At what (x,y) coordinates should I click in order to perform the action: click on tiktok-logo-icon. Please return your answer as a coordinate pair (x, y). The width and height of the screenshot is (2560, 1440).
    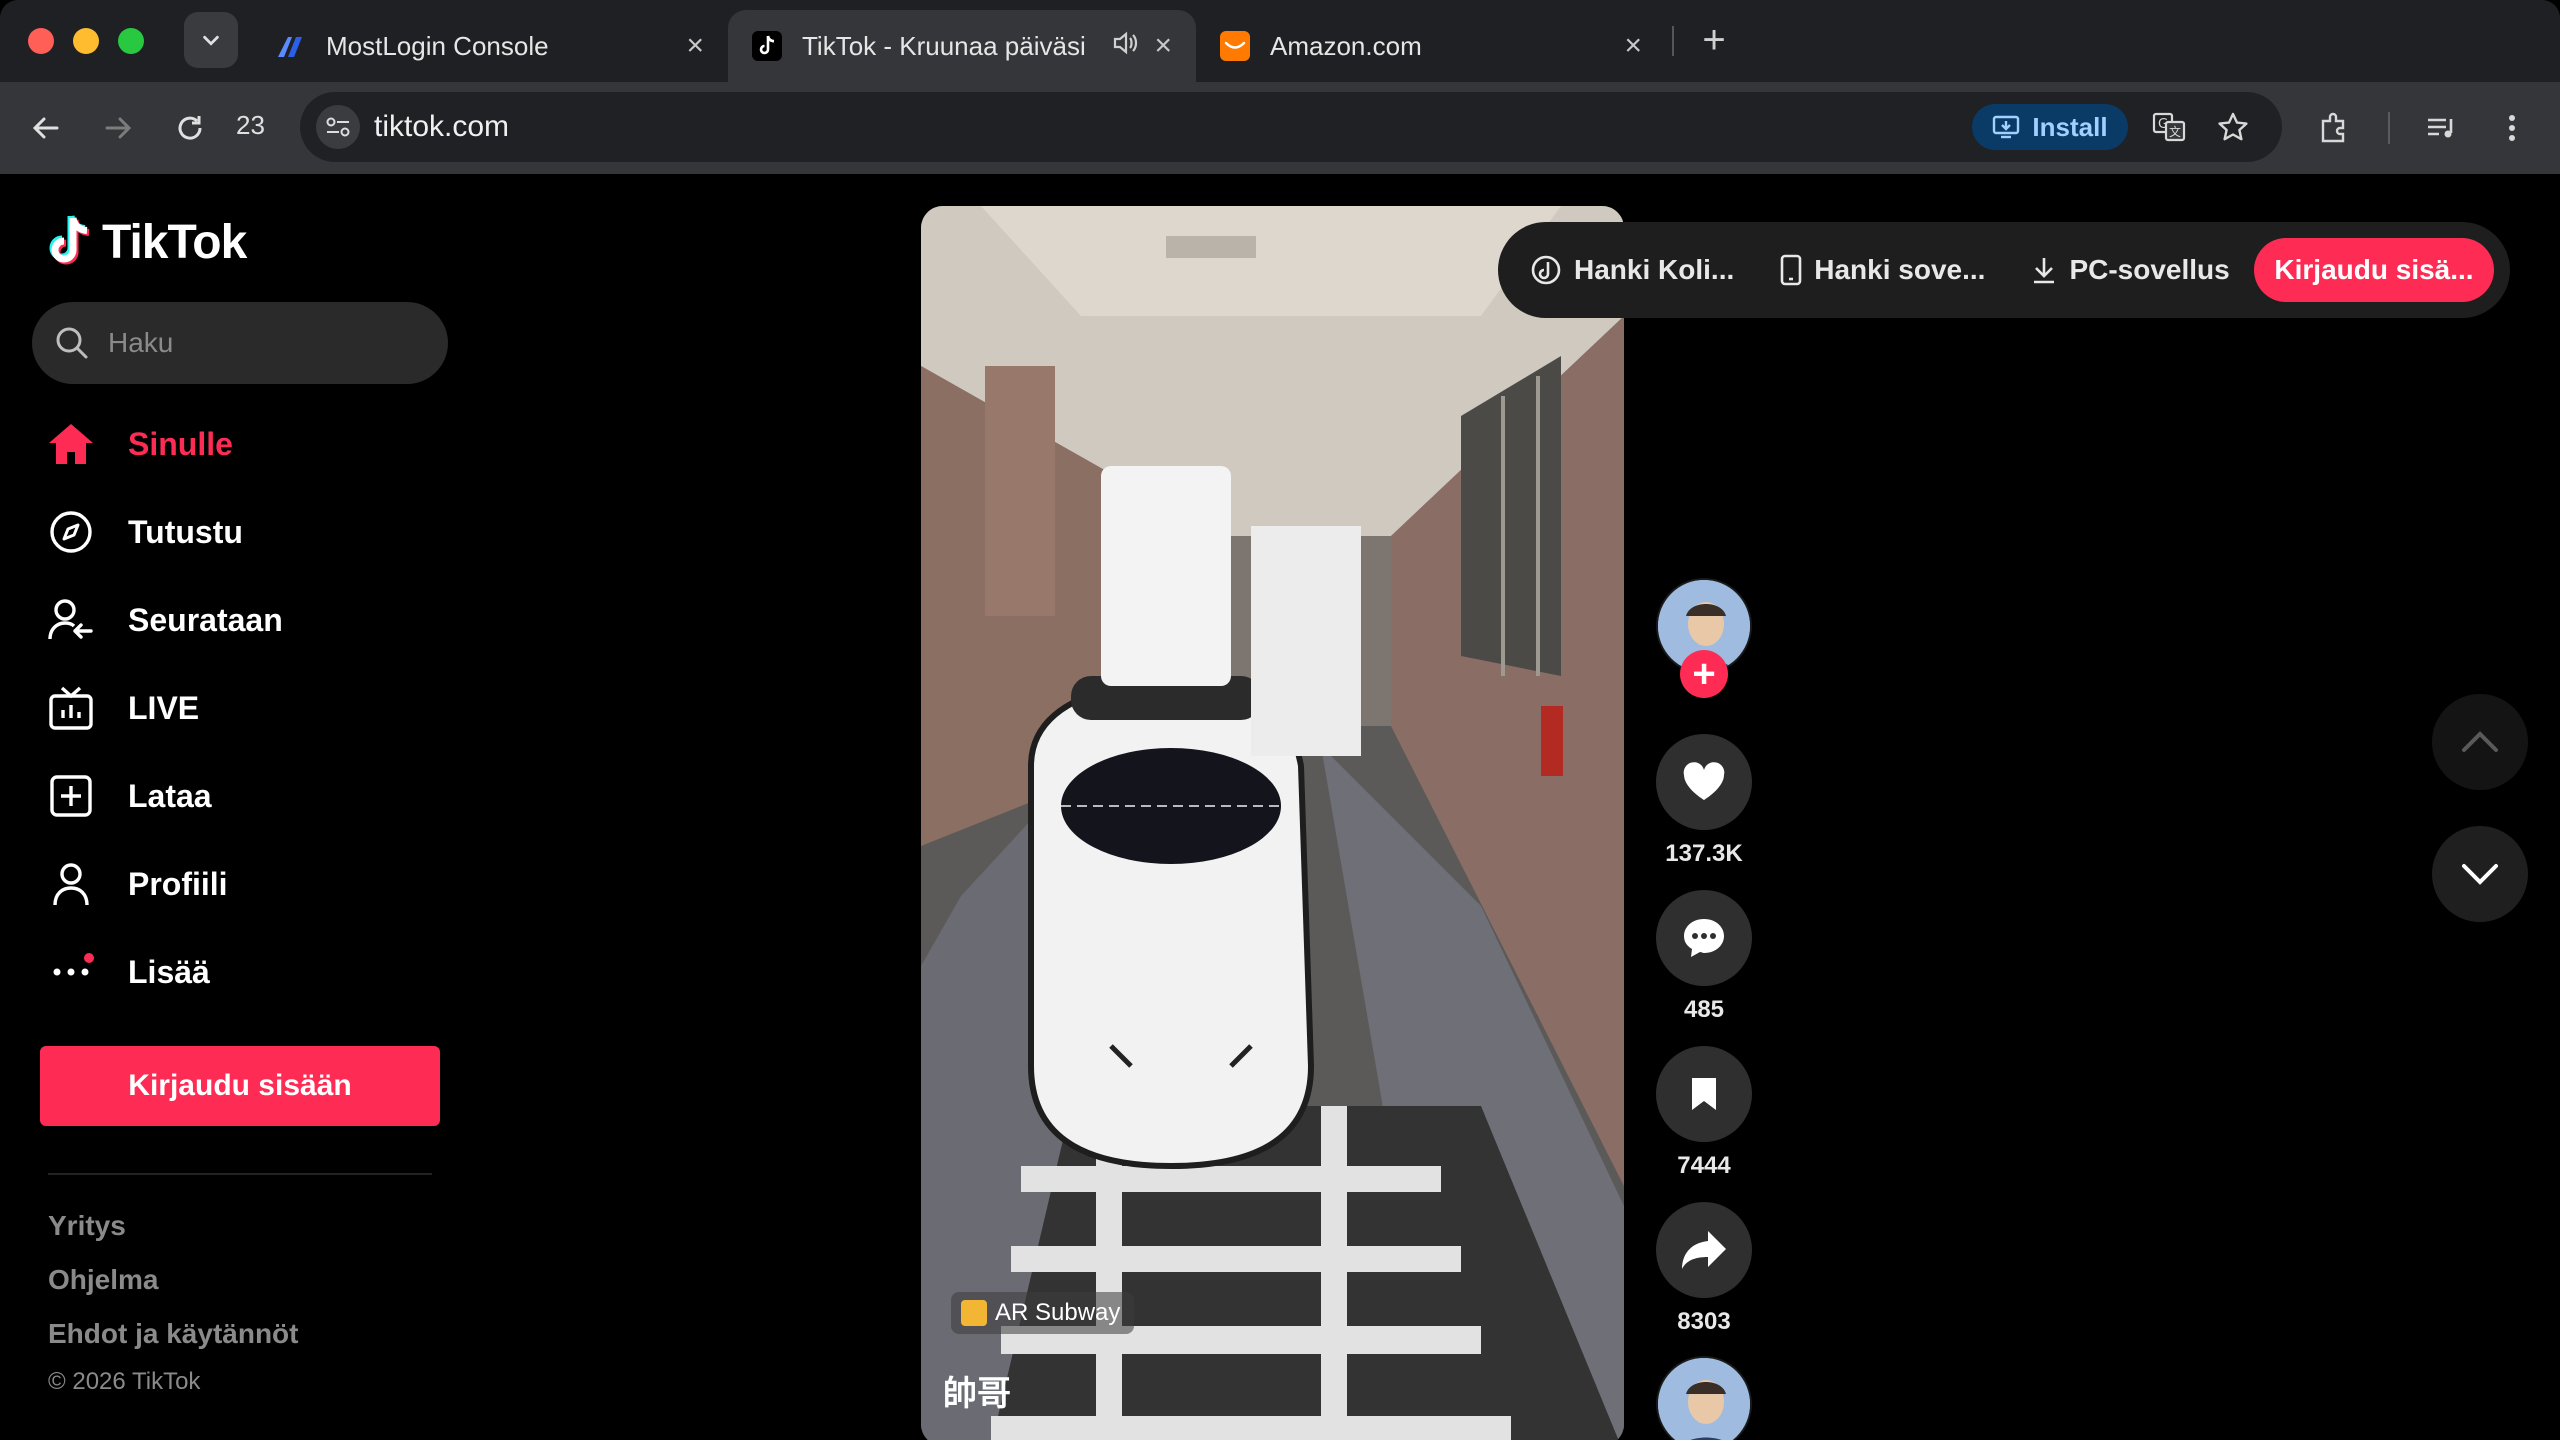
    Looking at the image, I should click on (69, 240).